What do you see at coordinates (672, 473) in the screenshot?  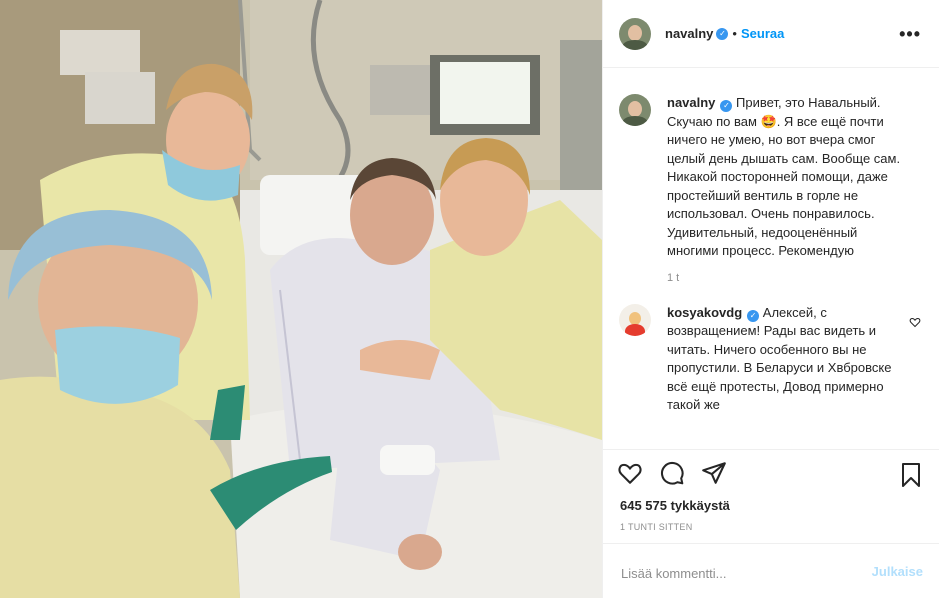 I see `comment-icon` at bounding box center [672, 473].